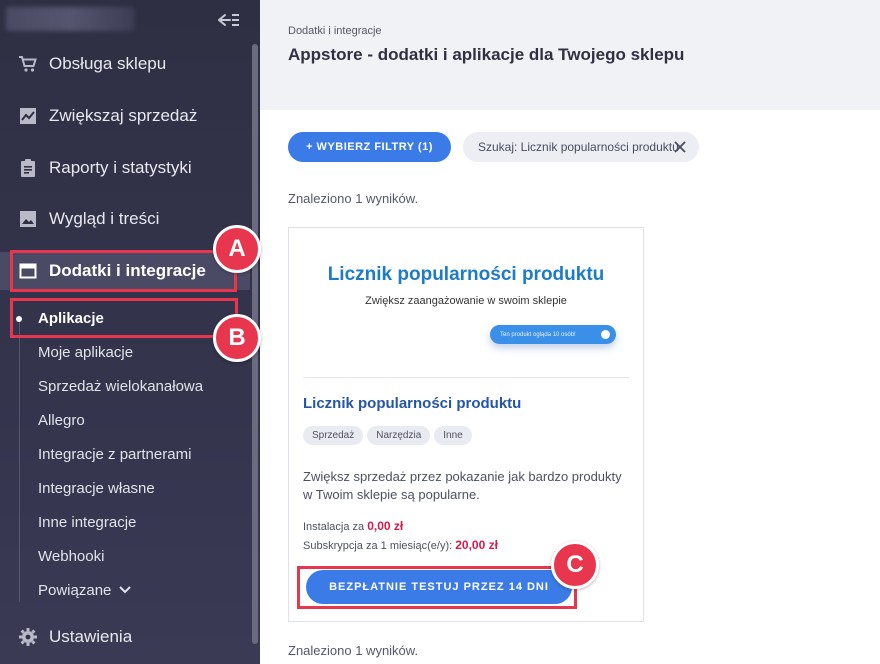  I want to click on sidebar-header, so click(130, 21).